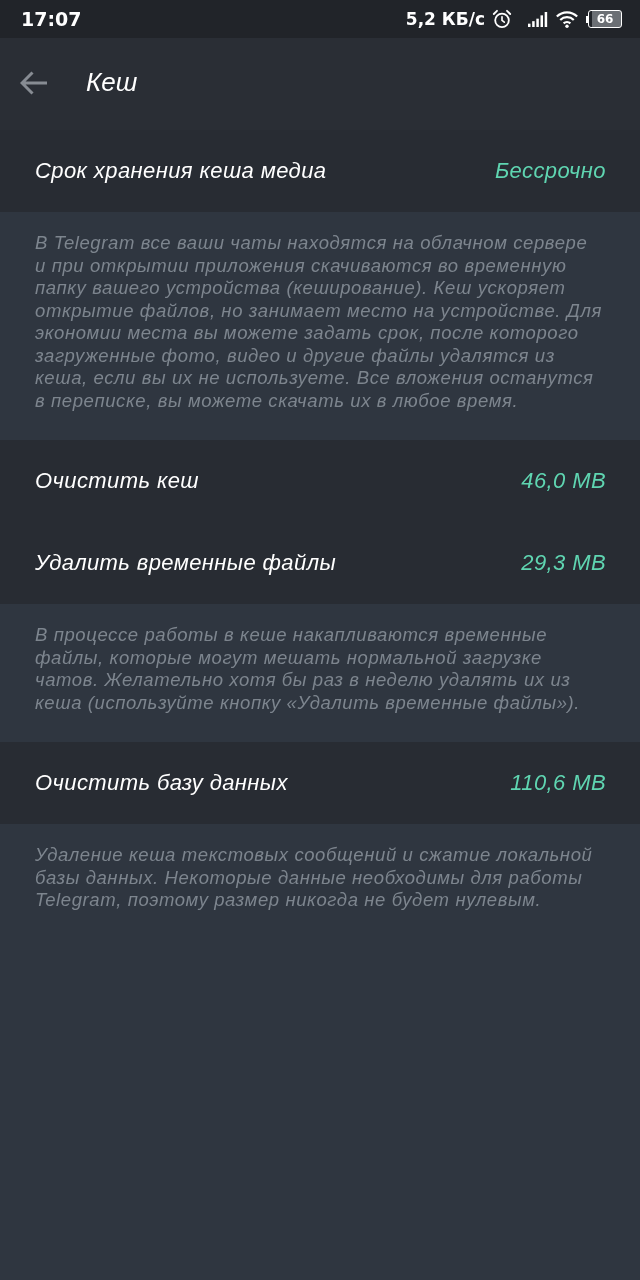 This screenshot has width=640, height=1280. I want to click on wifi-icon, so click(567, 19).